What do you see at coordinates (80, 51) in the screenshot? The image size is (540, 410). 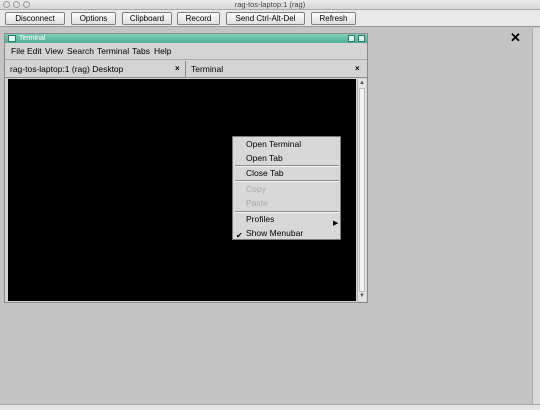 I see `menu-search: Search` at bounding box center [80, 51].